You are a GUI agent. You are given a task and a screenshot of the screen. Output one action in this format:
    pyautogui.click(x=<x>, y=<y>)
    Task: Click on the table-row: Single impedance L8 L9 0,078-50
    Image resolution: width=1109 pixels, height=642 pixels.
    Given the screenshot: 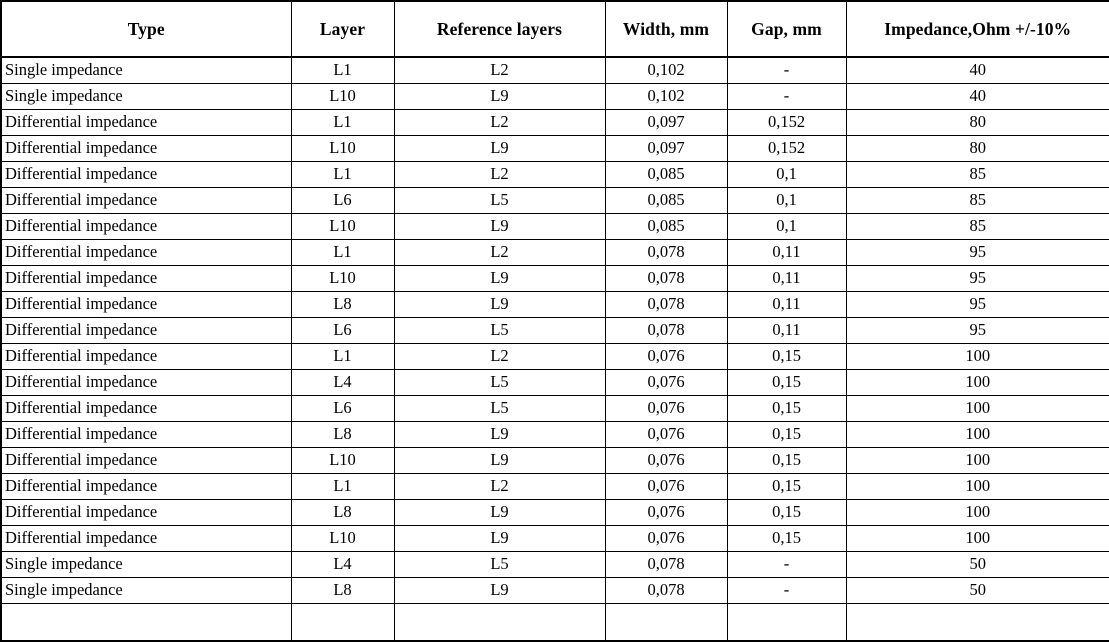 What is the action you would take?
    pyautogui.click(x=554, y=590)
    